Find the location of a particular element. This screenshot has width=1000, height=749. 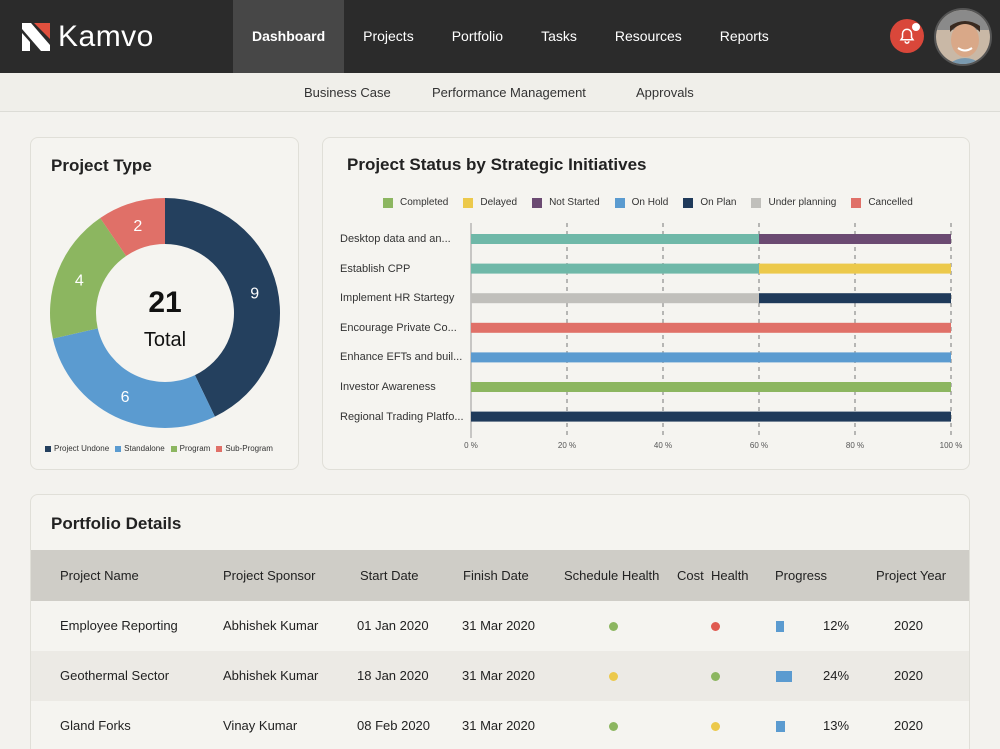

x-tick-label: 20 % is located at coordinates (567, 445).